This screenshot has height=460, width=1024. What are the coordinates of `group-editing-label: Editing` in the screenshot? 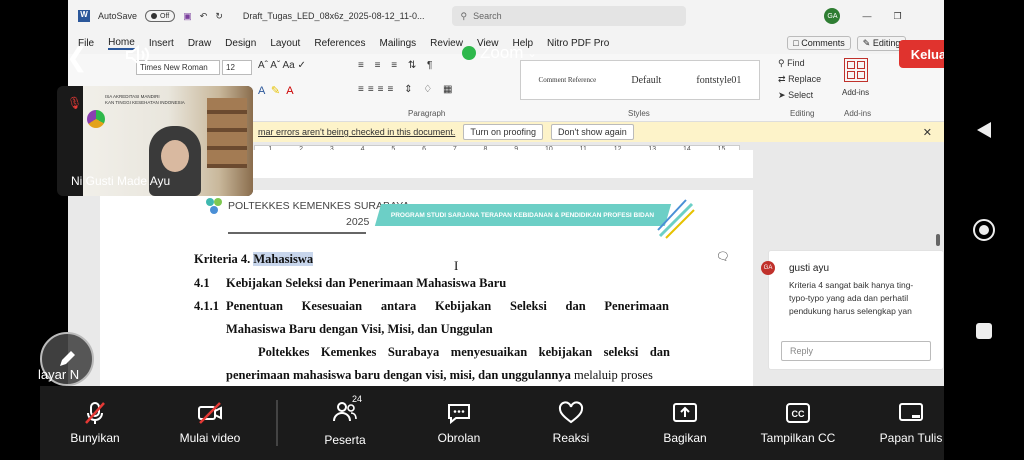 It's located at (802, 113).